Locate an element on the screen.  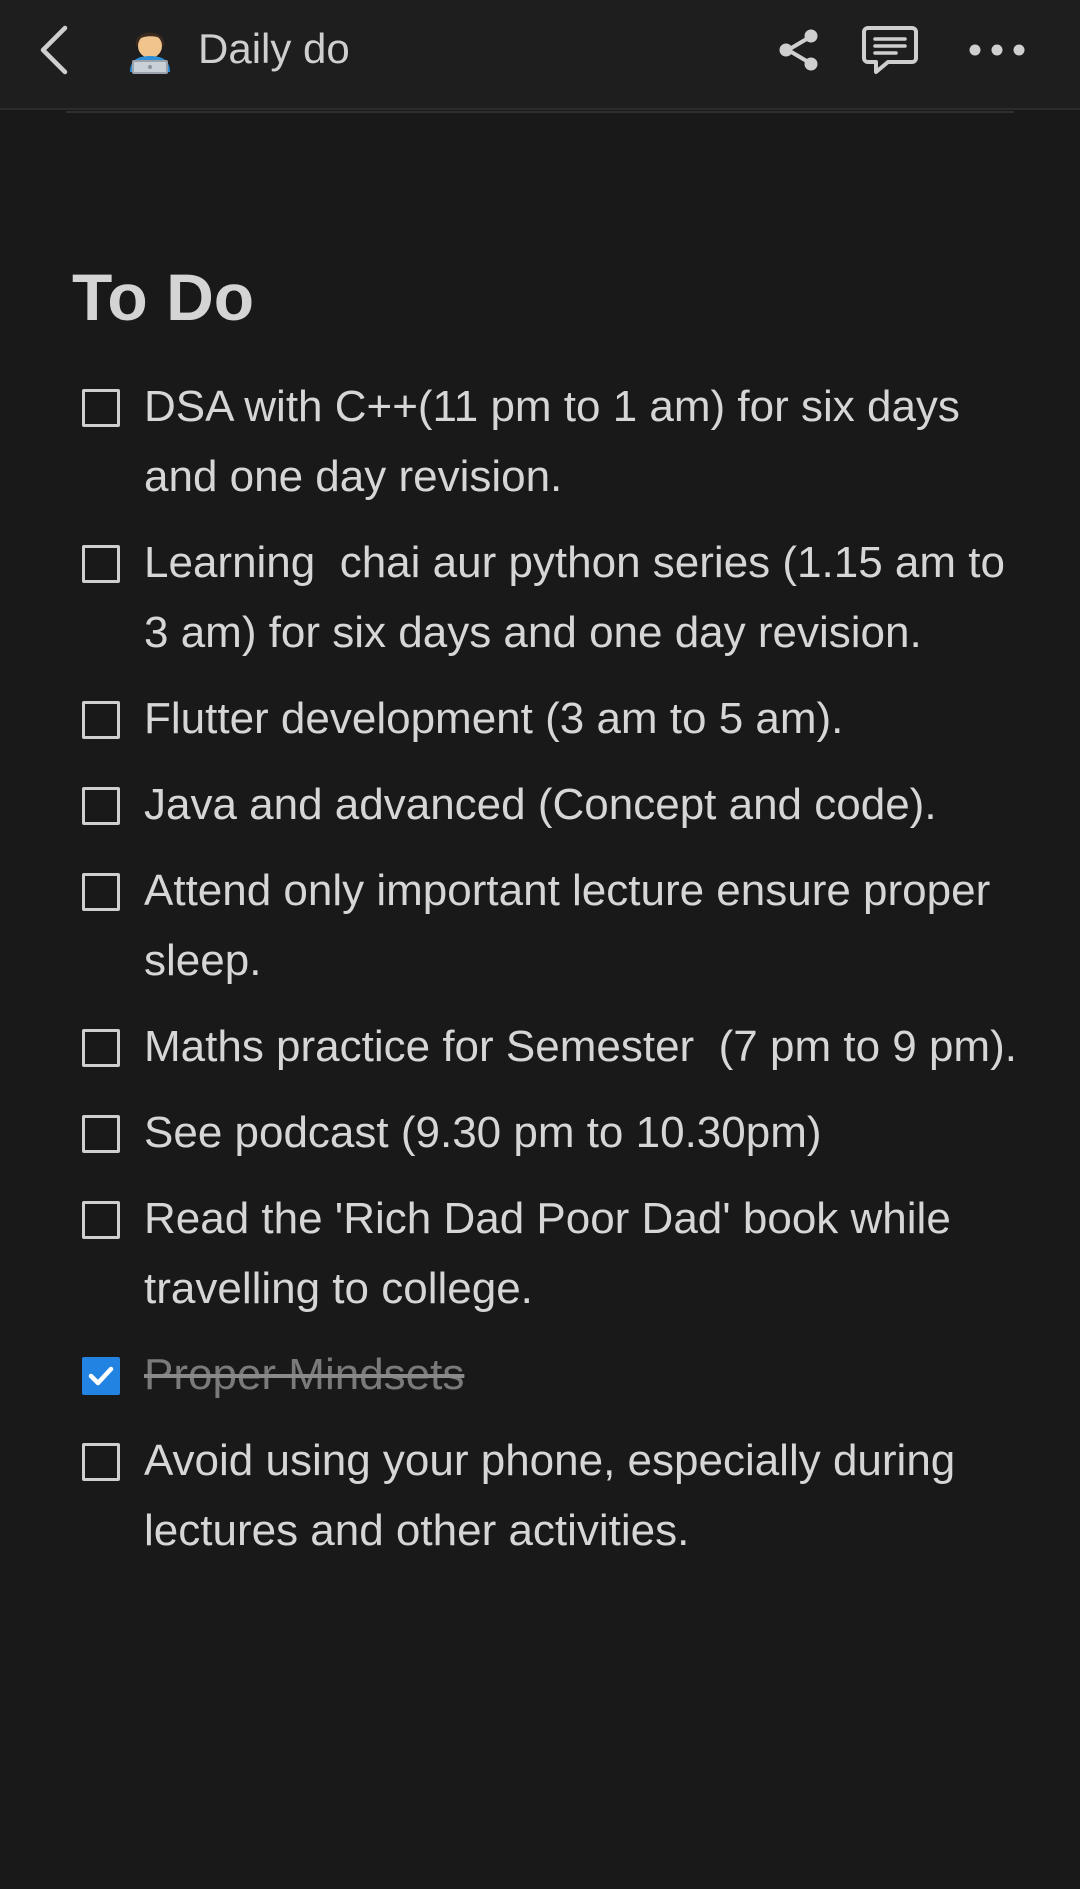
chevron-left-icon is located at coordinates (54, 50).